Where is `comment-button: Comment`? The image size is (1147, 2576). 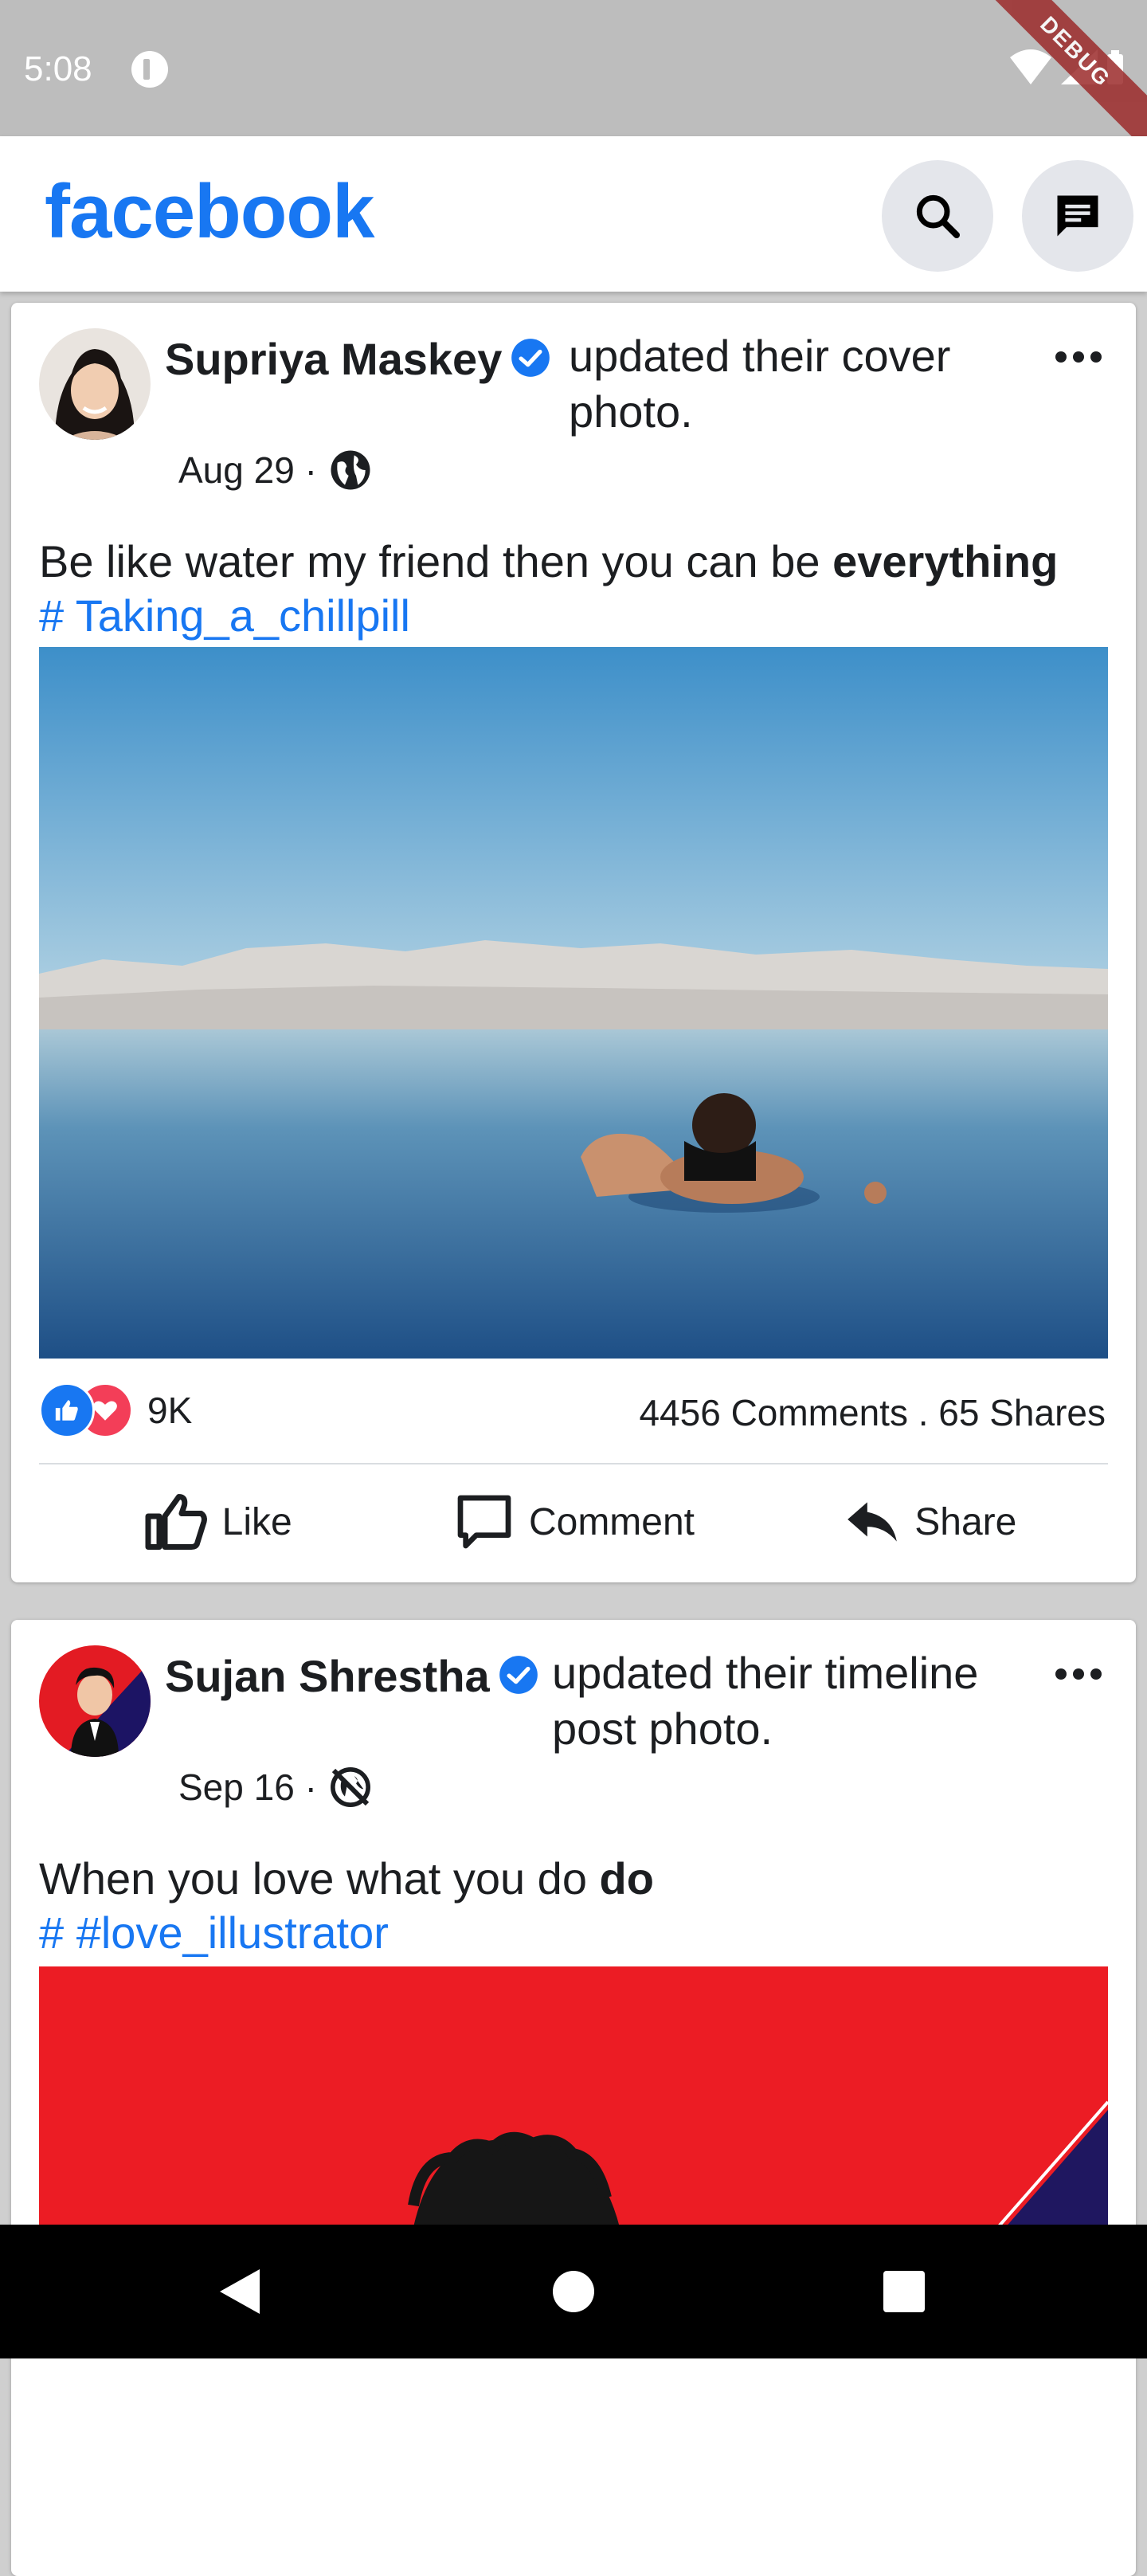 comment-button: Comment is located at coordinates (573, 1522).